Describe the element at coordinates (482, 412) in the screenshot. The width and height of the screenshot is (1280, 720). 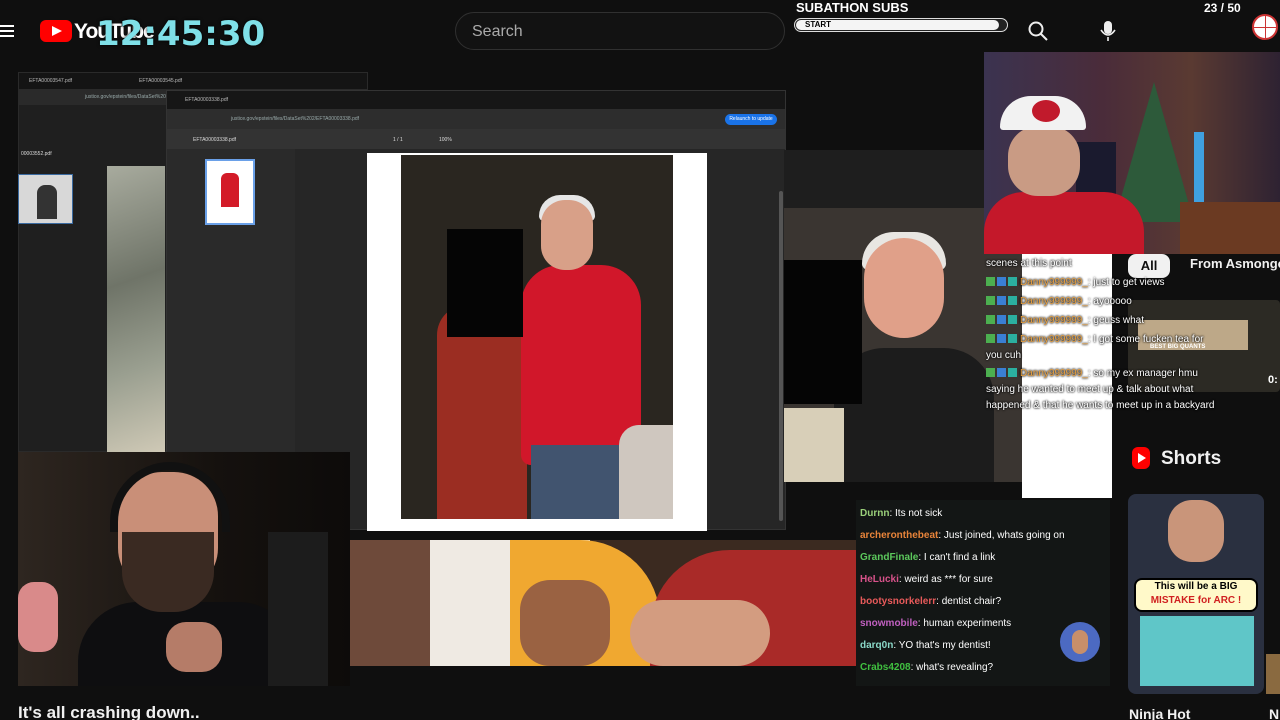
I see `photo-person-left` at that location.